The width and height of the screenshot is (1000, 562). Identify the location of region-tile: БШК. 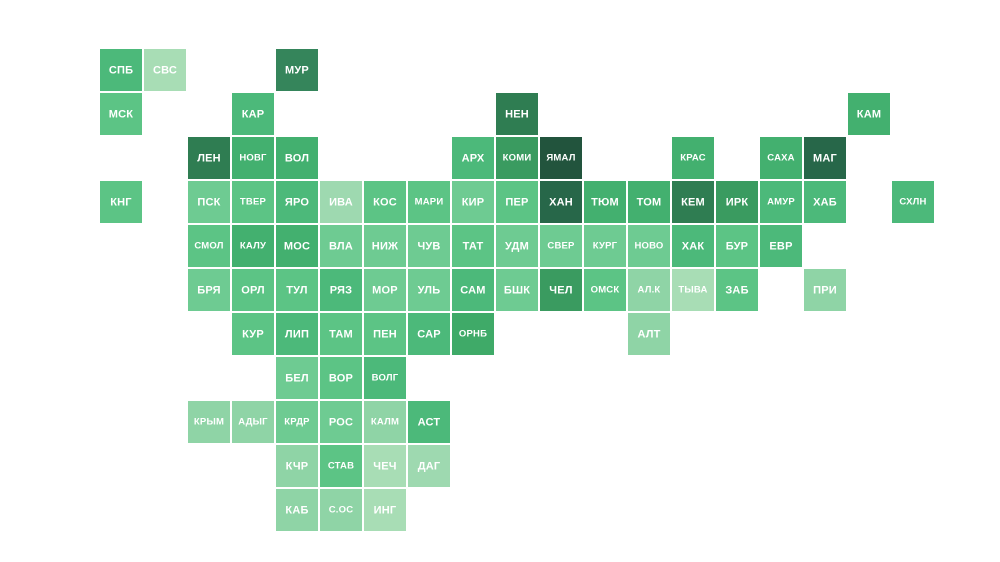
(517, 290).